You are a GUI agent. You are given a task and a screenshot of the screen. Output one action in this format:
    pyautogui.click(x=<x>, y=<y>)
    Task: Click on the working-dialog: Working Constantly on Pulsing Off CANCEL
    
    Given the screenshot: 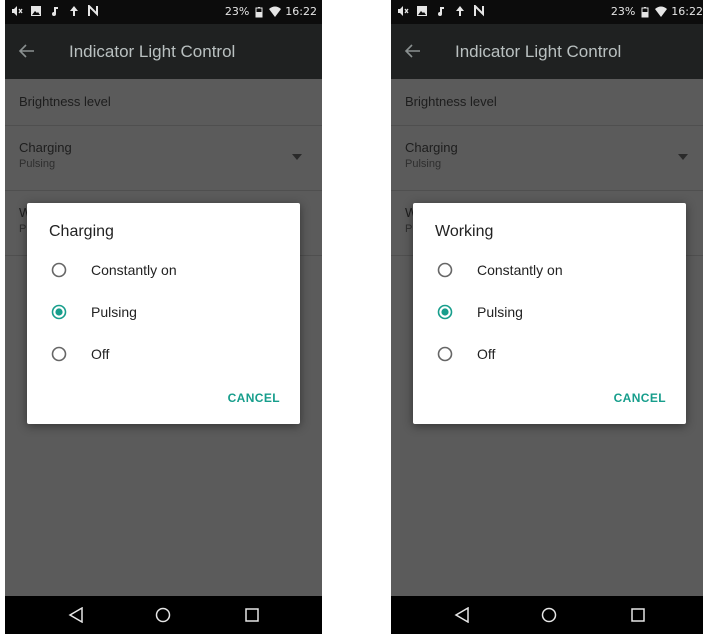 What is the action you would take?
    pyautogui.click(x=549, y=313)
    